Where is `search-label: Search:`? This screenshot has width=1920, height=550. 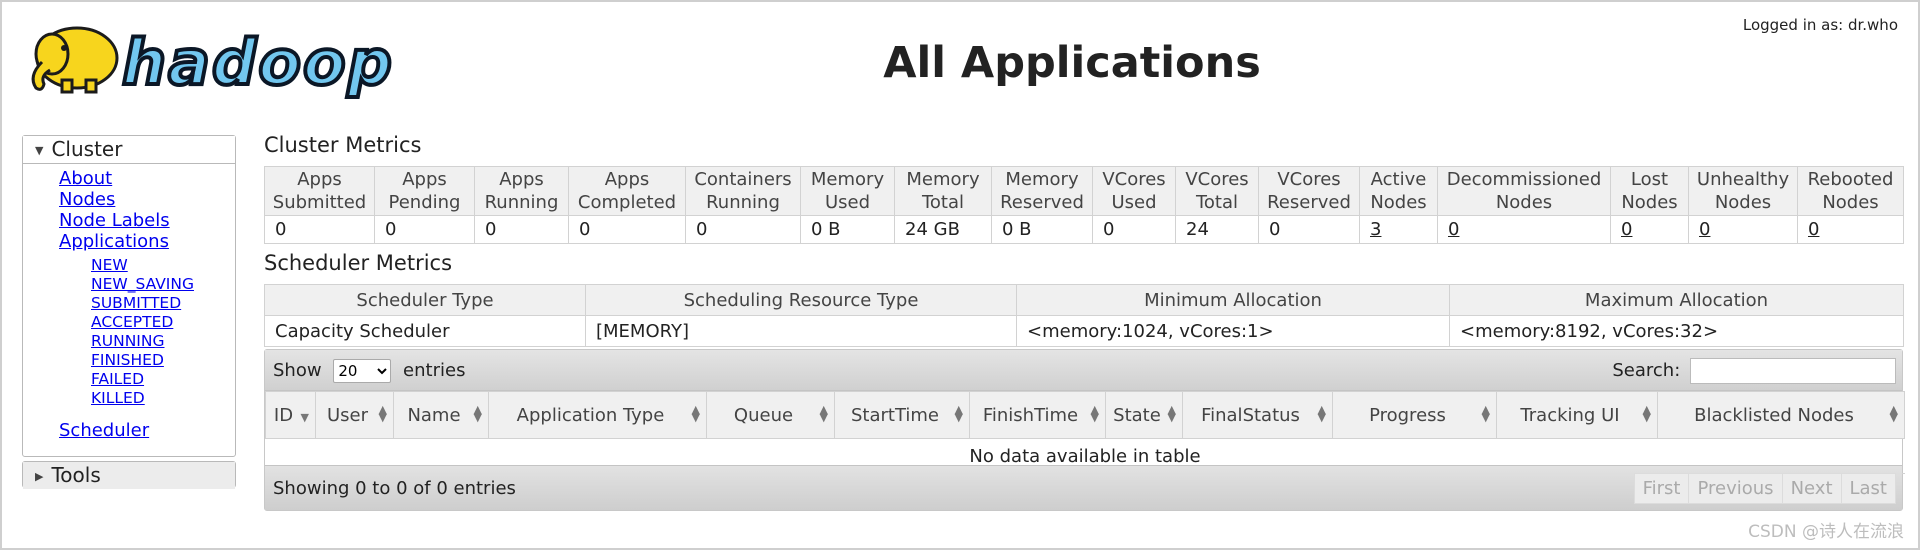 search-label: Search: is located at coordinates (1646, 370).